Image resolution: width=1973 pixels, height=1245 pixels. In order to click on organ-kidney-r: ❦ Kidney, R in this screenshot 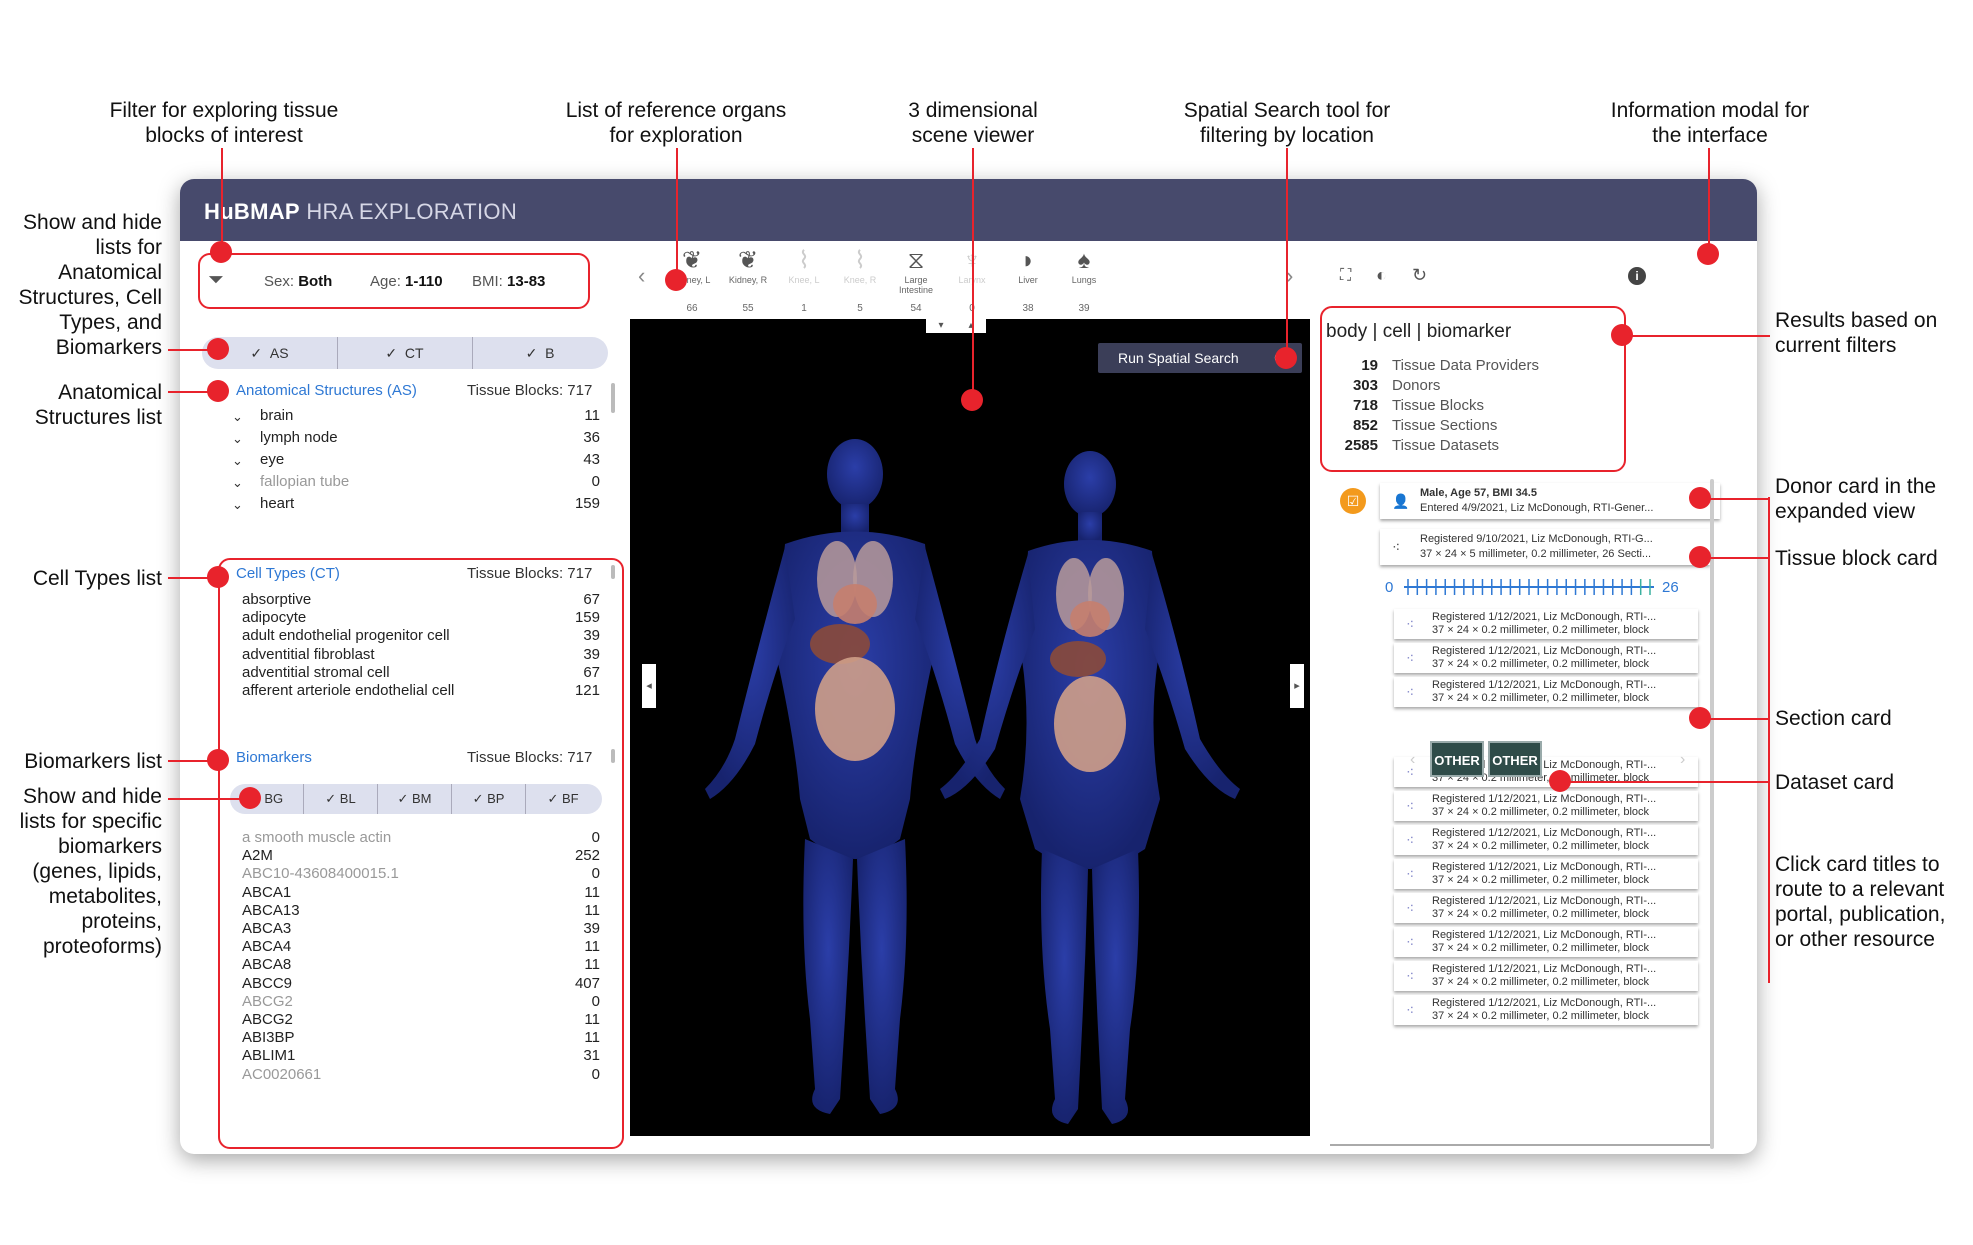, I will do `click(748, 266)`.